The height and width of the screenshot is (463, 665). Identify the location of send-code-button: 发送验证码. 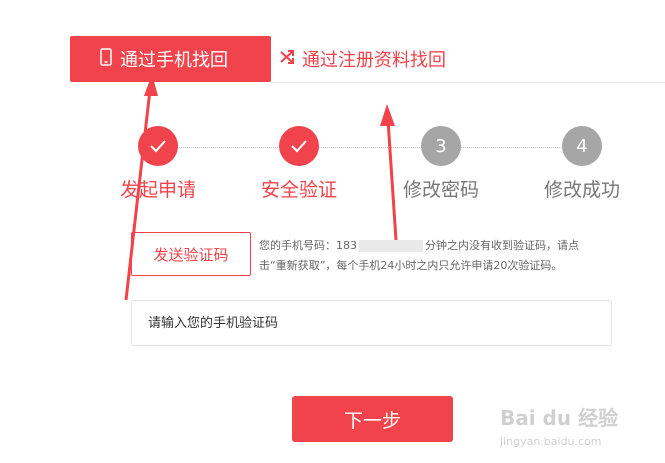
(191, 254).